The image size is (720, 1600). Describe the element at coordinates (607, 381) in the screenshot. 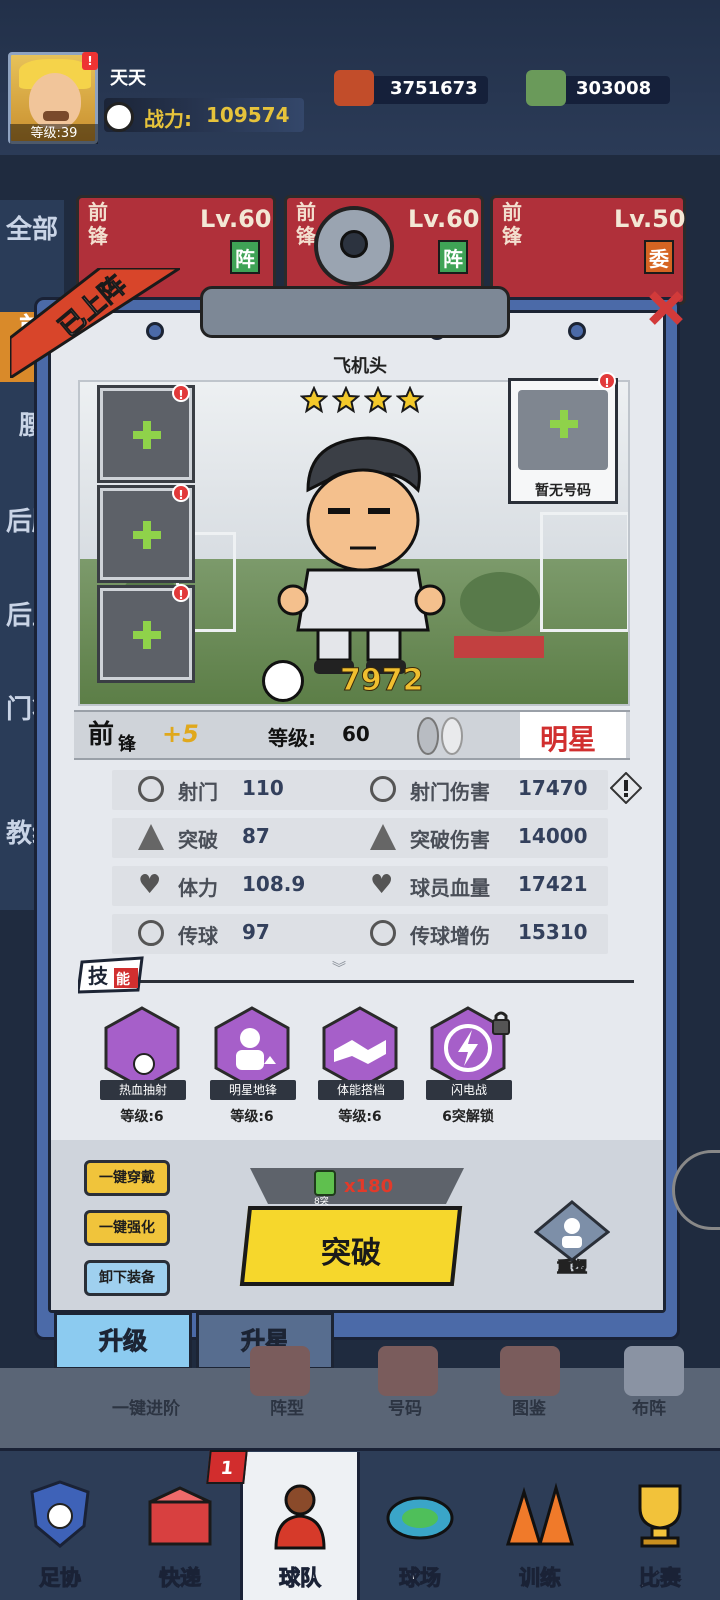

I see `jersey-alert-badge: !` at that location.